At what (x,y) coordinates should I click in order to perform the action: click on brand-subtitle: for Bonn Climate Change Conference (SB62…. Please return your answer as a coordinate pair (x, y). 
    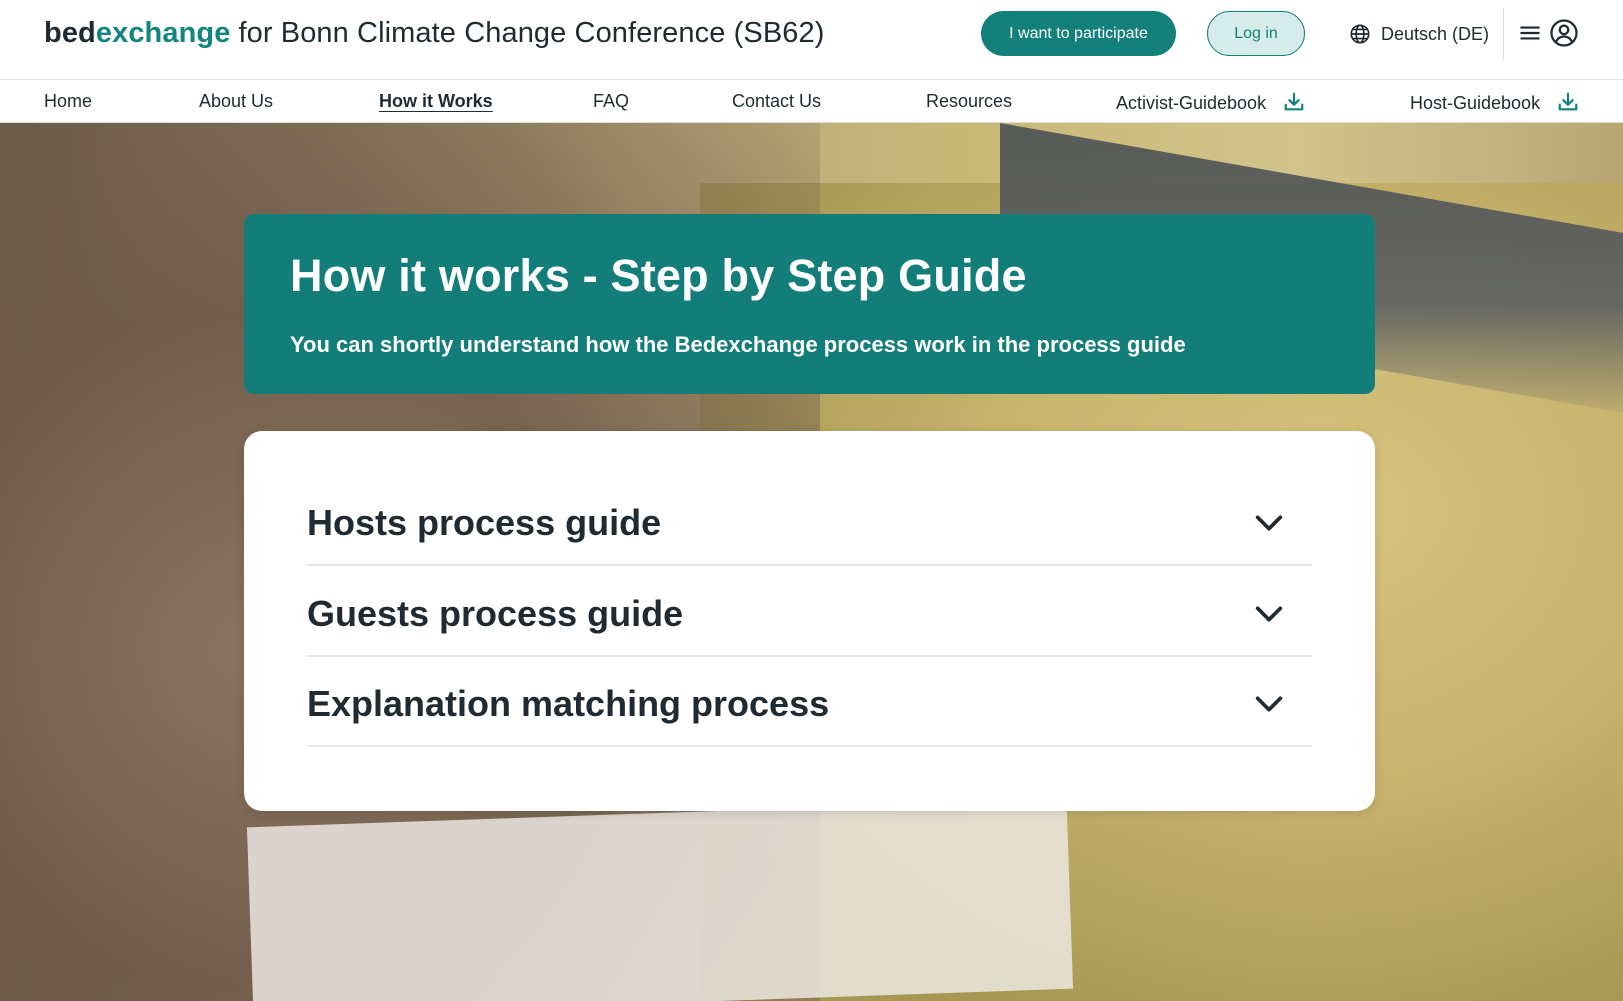
    Looking at the image, I should click on (531, 33).